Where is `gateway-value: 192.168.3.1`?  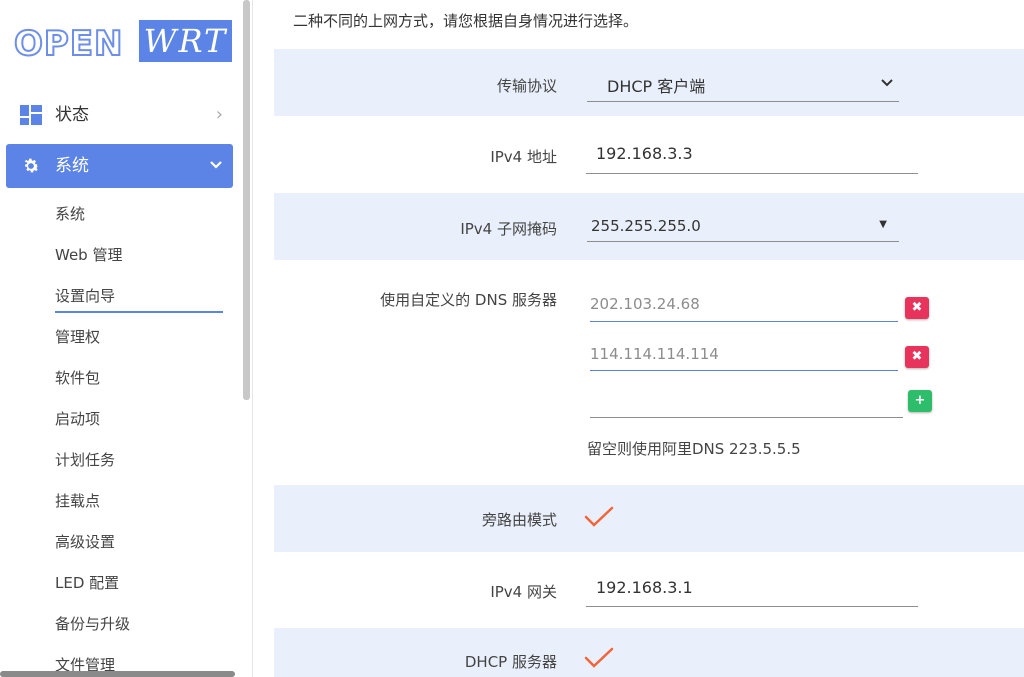 gateway-value: 192.168.3.1 is located at coordinates (644, 587).